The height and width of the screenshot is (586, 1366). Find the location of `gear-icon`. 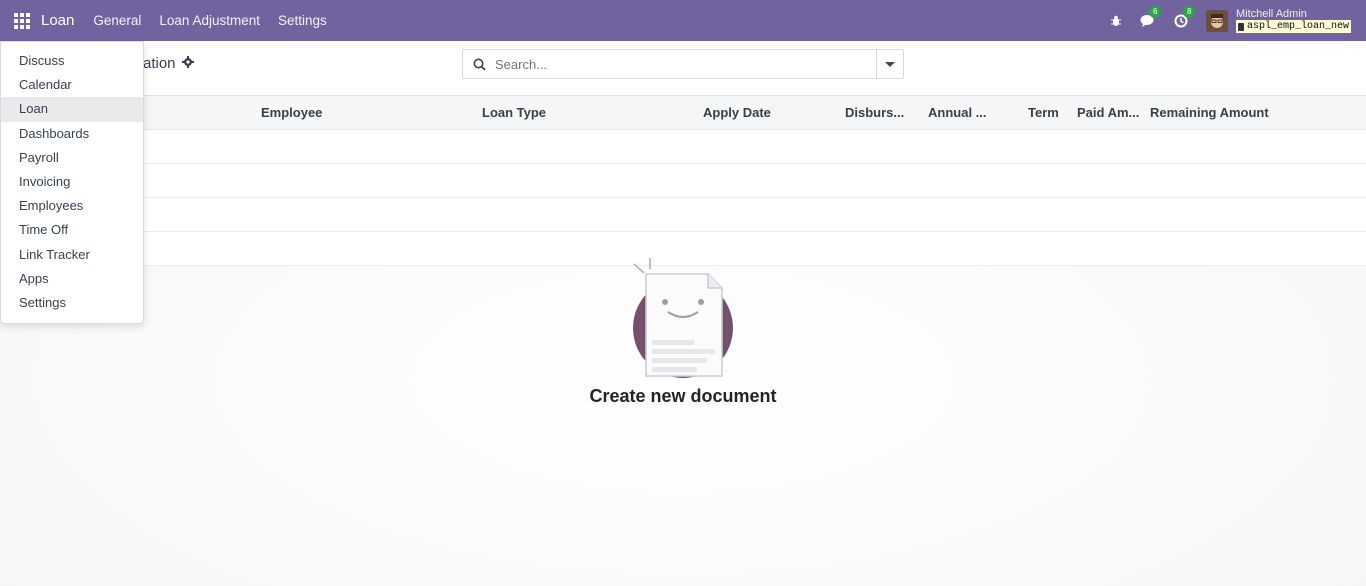

gear-icon is located at coordinates (187, 63).